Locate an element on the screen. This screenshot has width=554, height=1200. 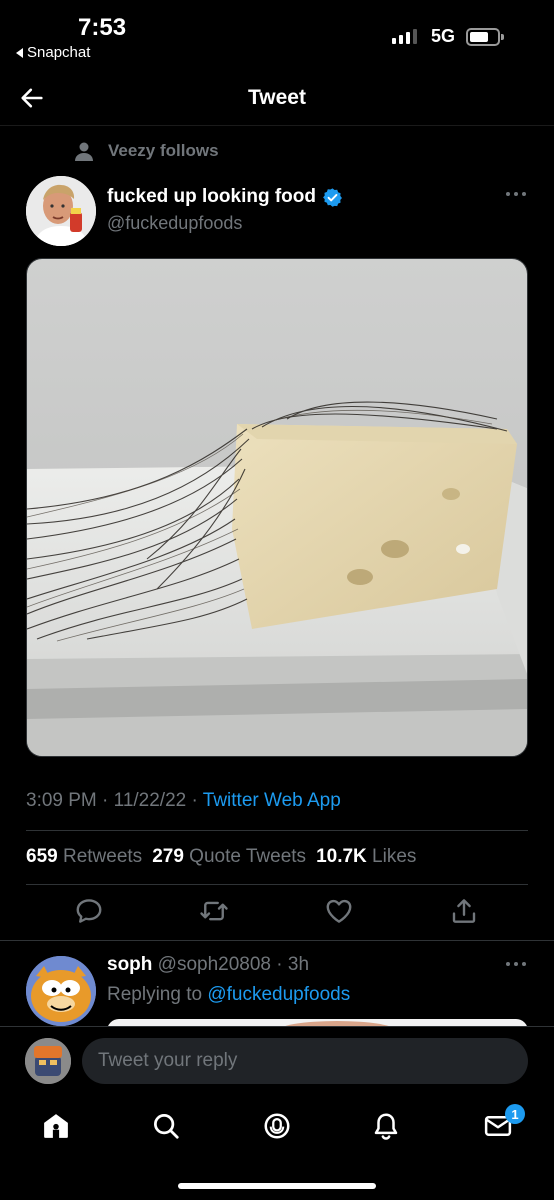
tweet-source-link: Twitter Web App is located at coordinates (272, 800).